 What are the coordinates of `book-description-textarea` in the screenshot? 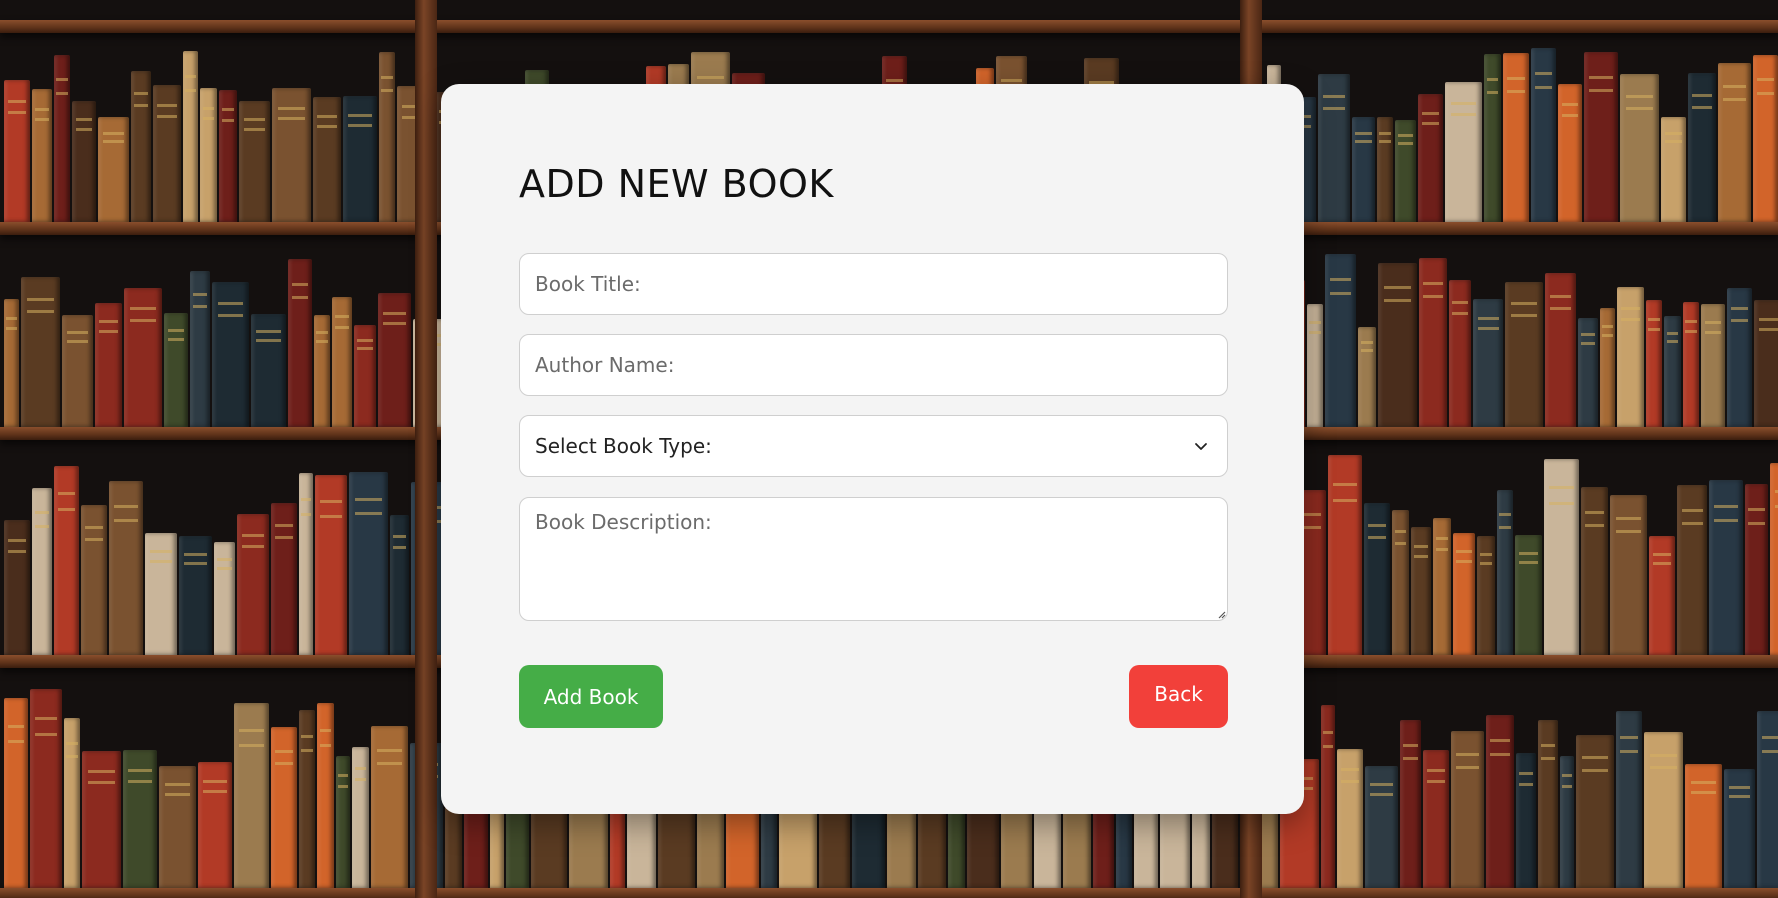 It's located at (873, 559).